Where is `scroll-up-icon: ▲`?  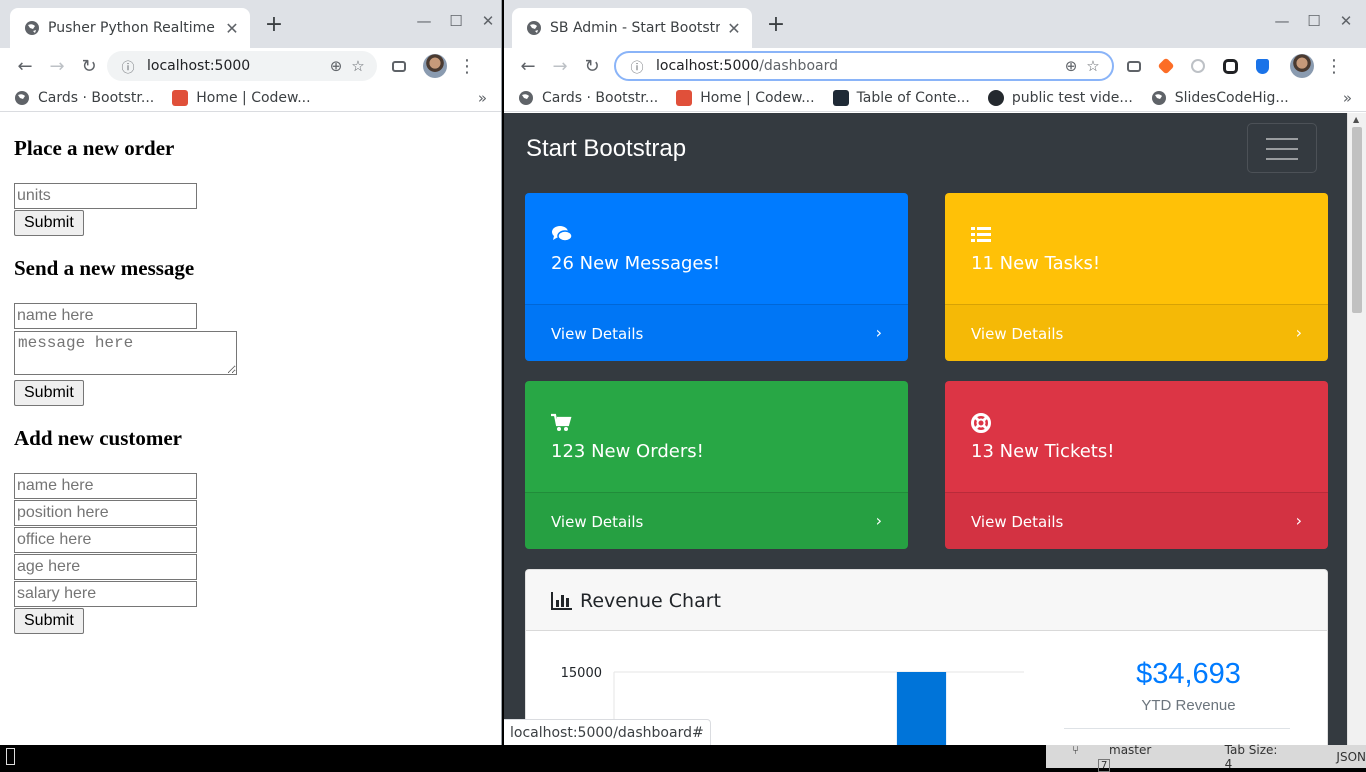
scroll-up-icon: ▲ is located at coordinates (1356, 119).